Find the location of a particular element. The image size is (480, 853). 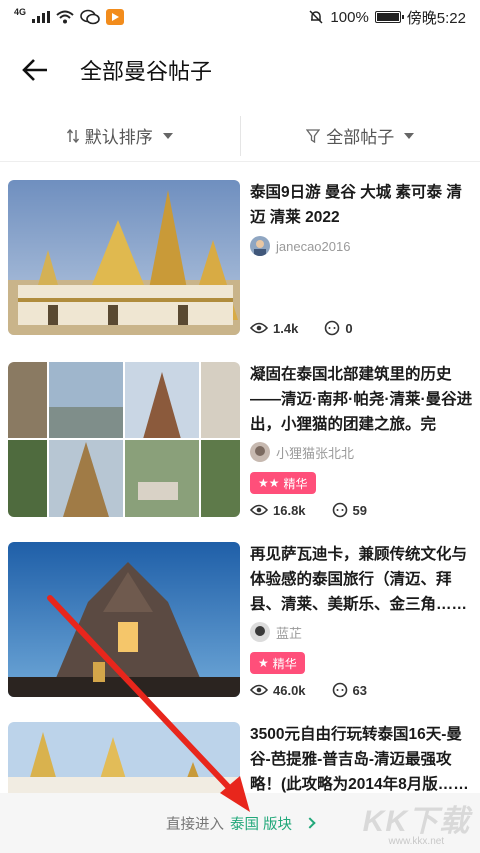

video-app-icon is located at coordinates (115, 17).